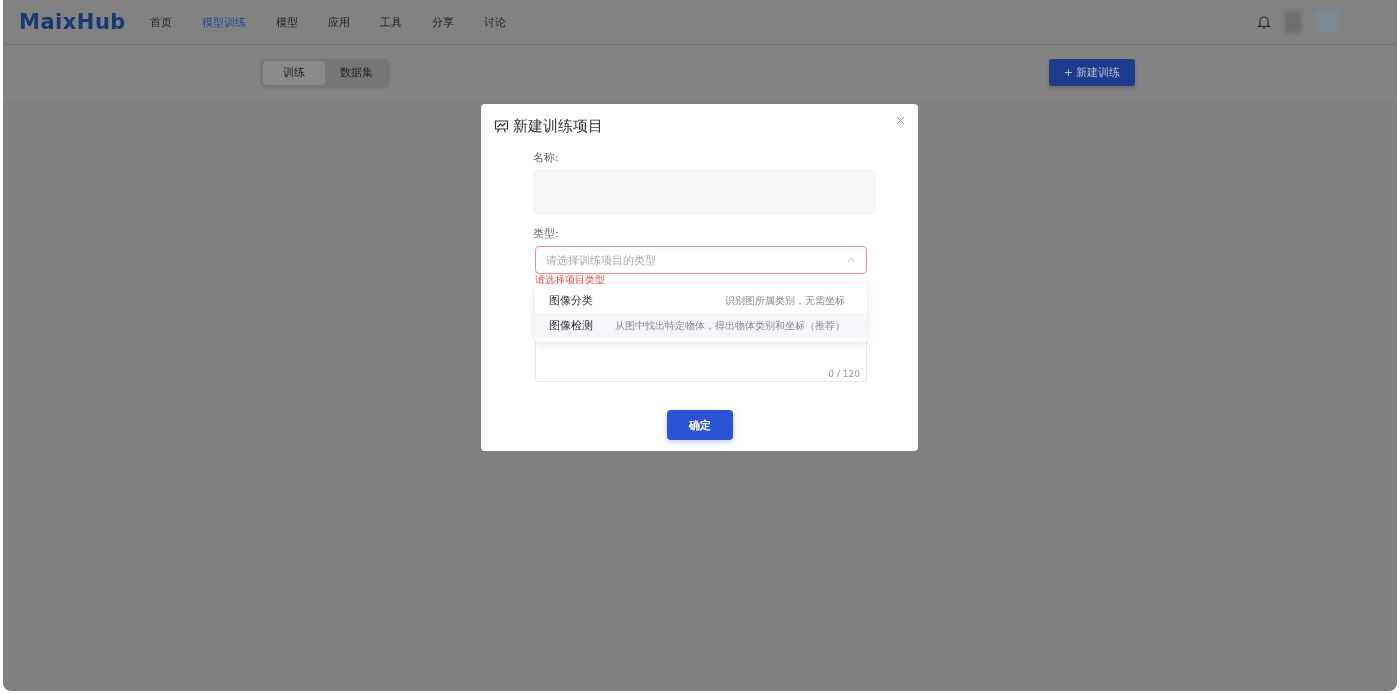  What do you see at coordinates (356, 72) in the screenshot?
I see `tab: 数据集` at bounding box center [356, 72].